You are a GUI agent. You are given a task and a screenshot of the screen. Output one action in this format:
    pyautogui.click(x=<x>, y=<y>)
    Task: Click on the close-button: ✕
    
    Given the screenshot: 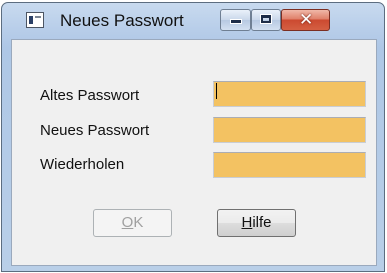 What is the action you would take?
    pyautogui.click(x=305, y=20)
    